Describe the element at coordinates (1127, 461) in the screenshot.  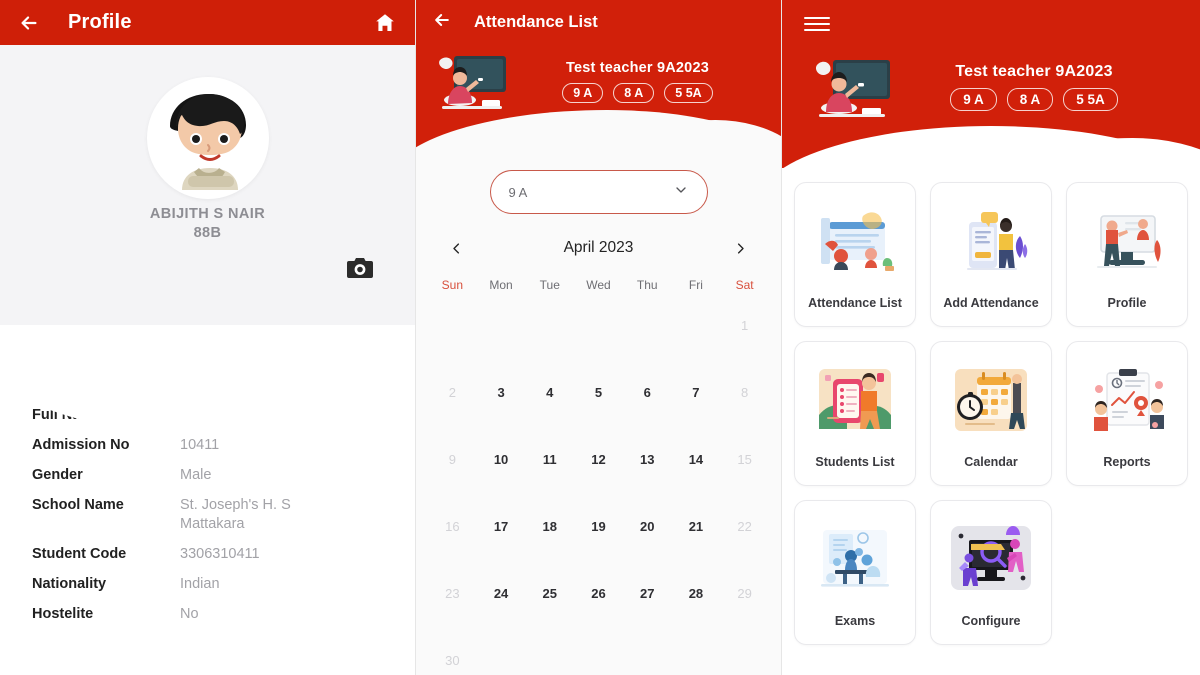
I see `tile-label: Reports` at that location.